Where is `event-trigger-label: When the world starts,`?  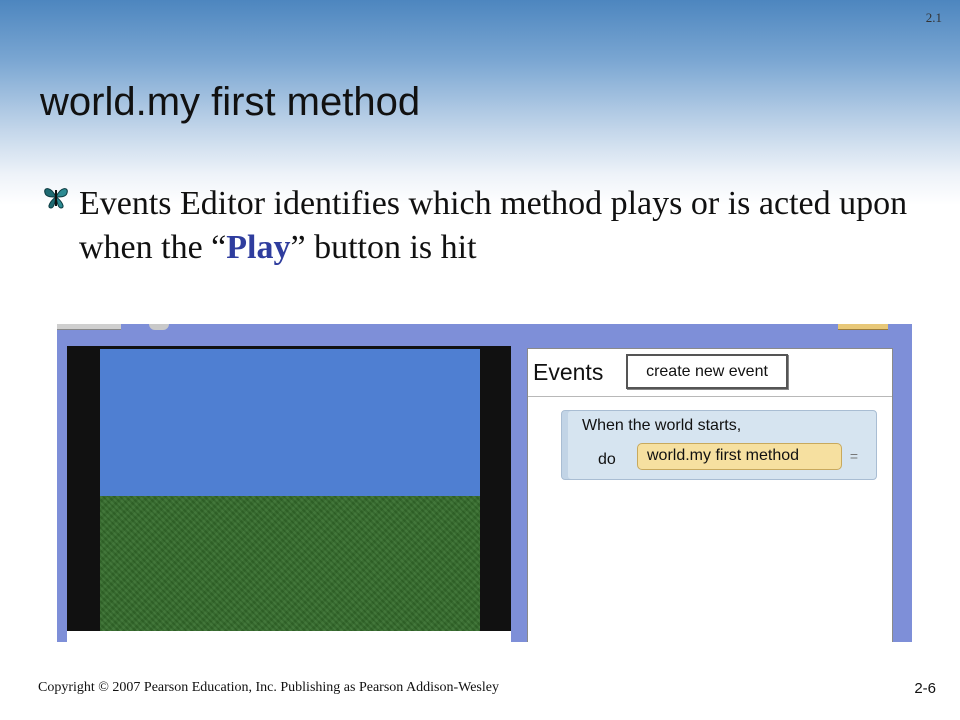 event-trigger-label: When the world starts, is located at coordinates (662, 425).